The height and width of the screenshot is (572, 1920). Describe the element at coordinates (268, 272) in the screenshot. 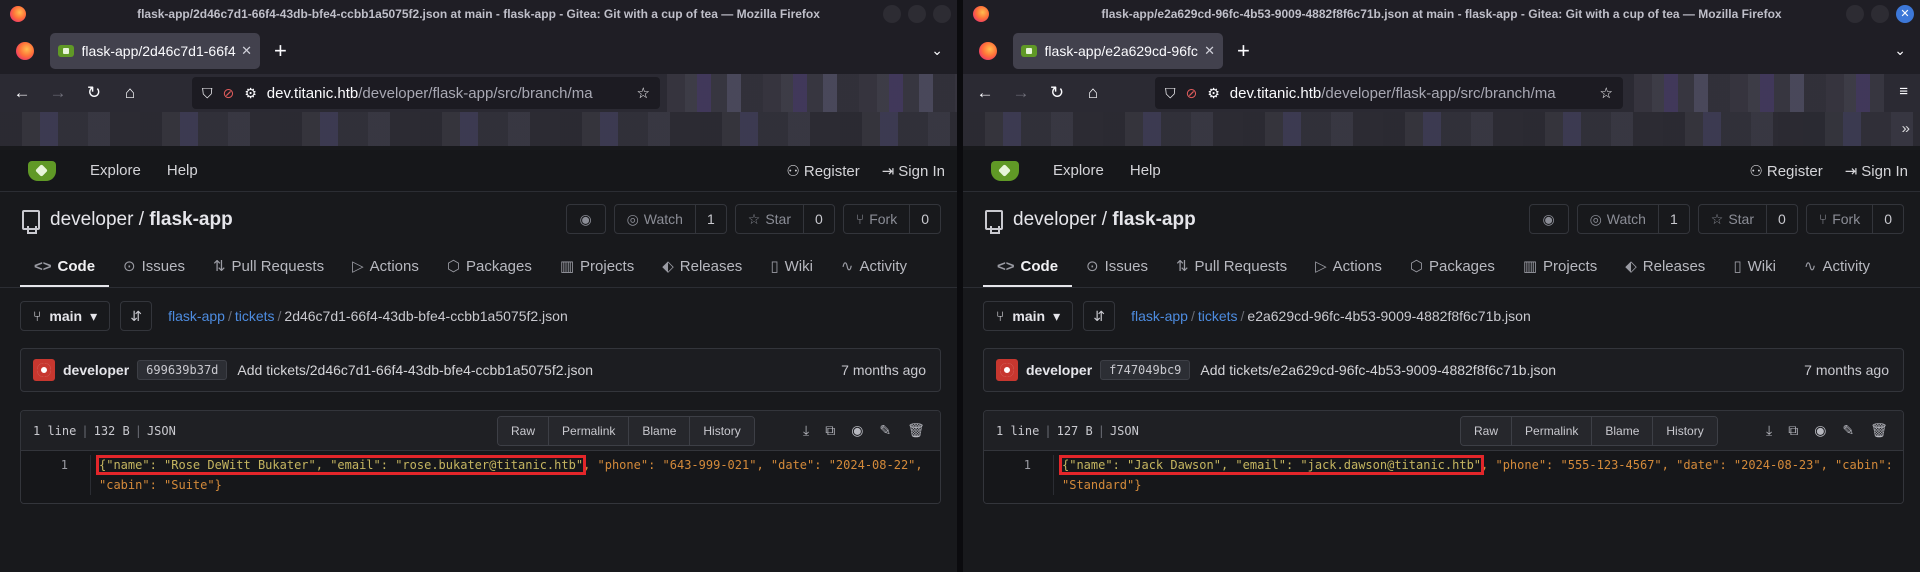

I see `tab-pull-requests: ⇅ Pull Requests` at that location.